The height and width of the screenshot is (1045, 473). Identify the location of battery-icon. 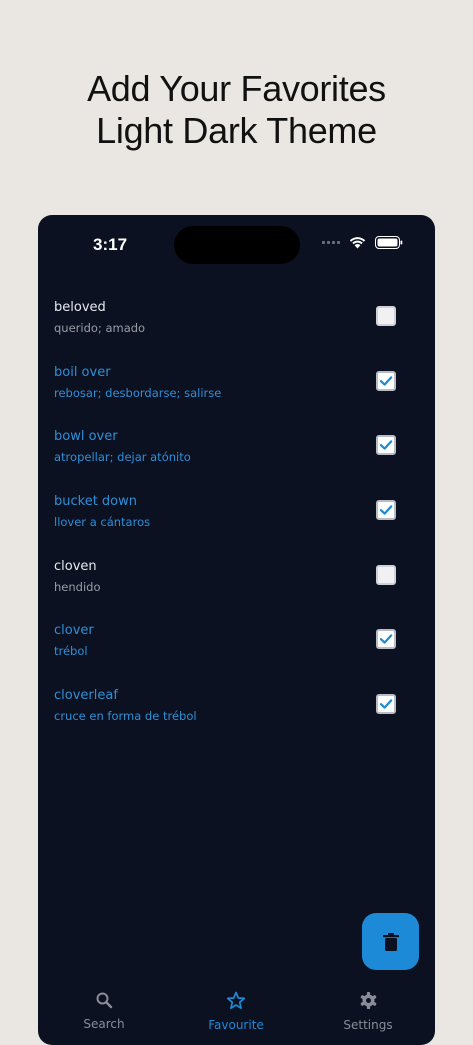
(389, 242).